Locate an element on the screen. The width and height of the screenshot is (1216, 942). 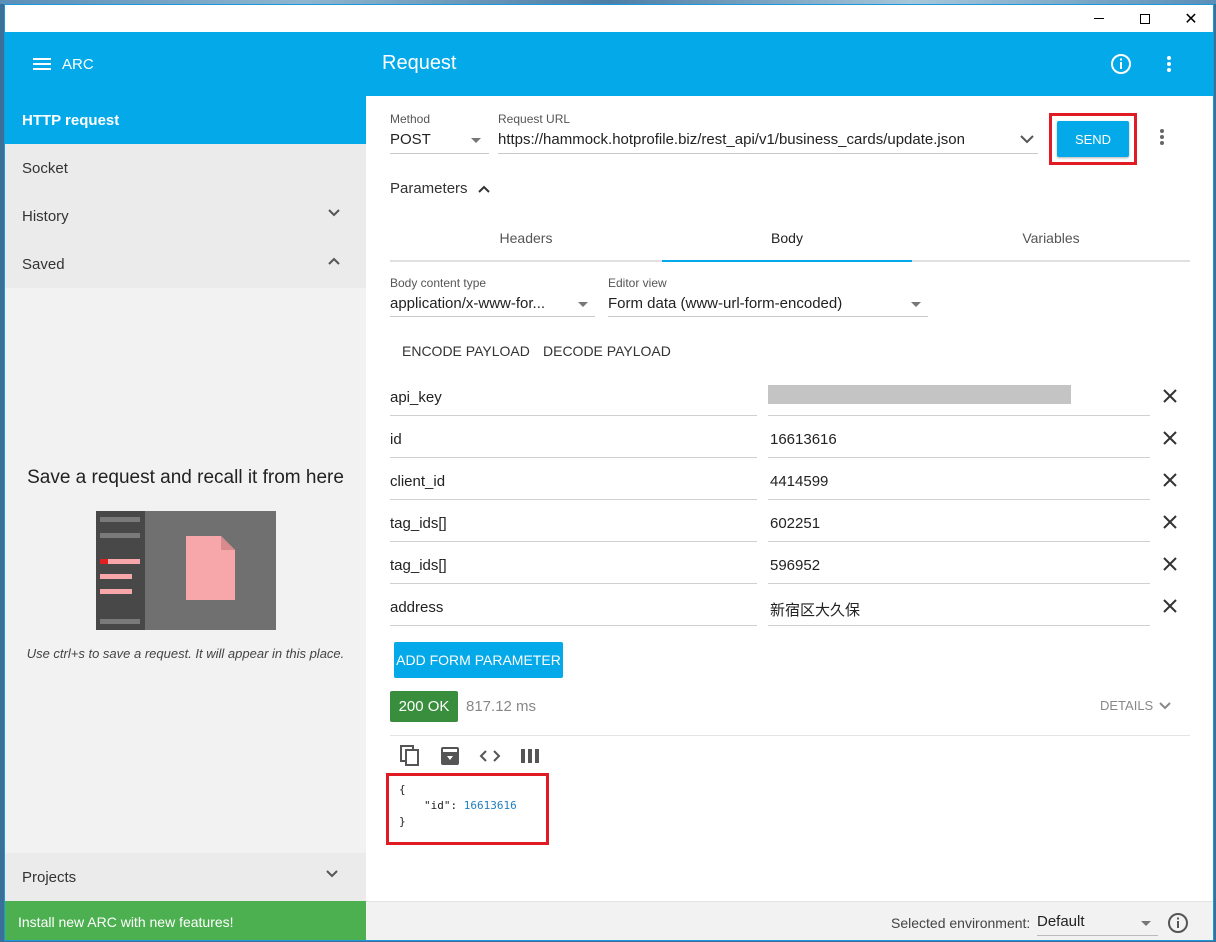
columns-icon is located at coordinates (530, 756).